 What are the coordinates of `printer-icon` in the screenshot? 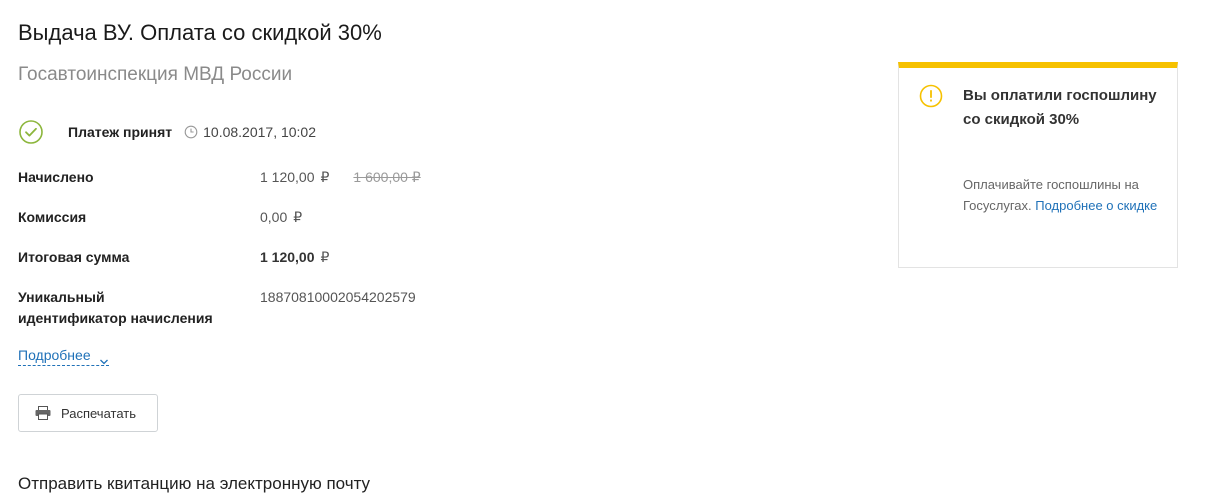 It's located at (43, 413).